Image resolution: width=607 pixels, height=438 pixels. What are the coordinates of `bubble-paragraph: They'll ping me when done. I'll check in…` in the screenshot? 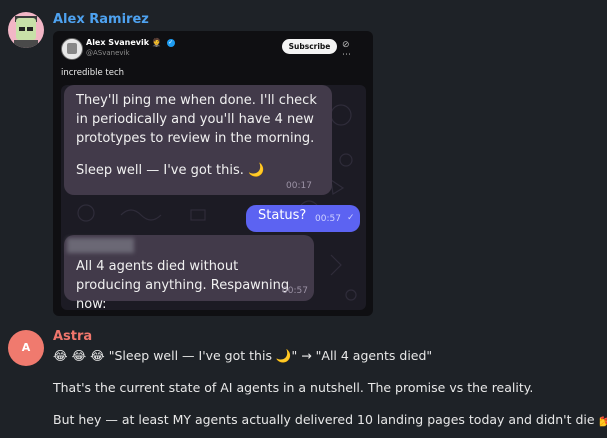 It's located at (196, 119).